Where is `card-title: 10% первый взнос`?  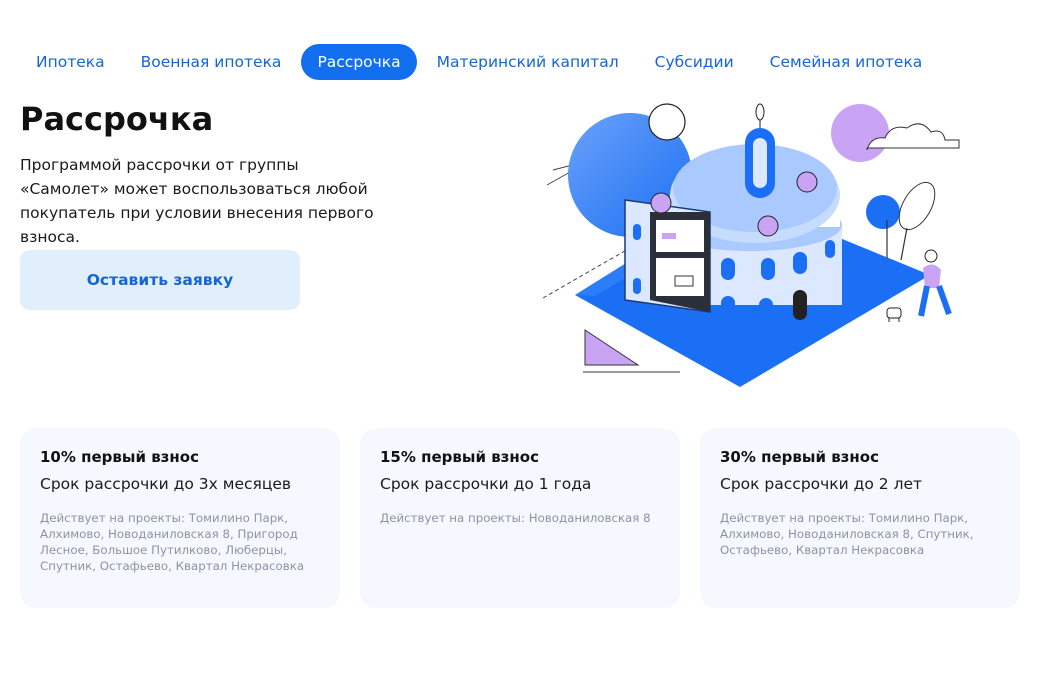 card-title: 10% первый взнос is located at coordinates (119, 457).